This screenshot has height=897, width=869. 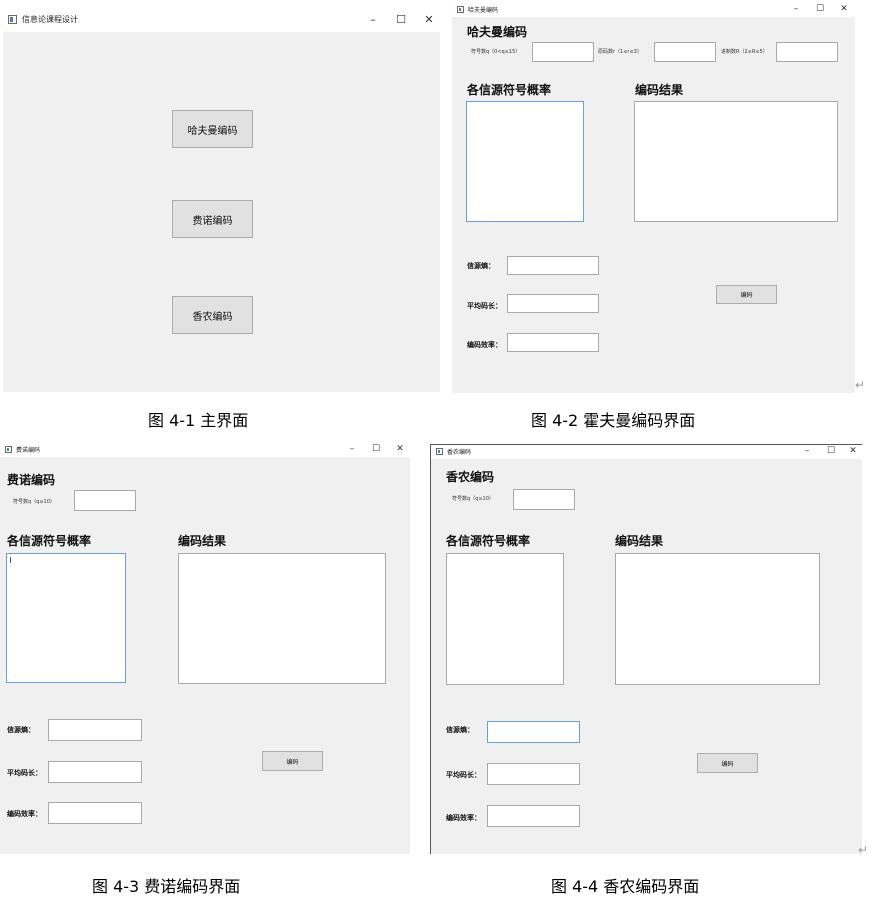 I want to click on text-caret, so click(x=10, y=560).